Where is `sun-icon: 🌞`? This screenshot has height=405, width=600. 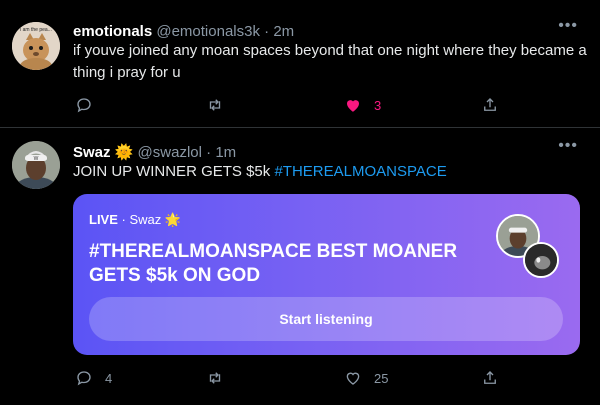
sun-icon: 🌞 is located at coordinates (124, 152).